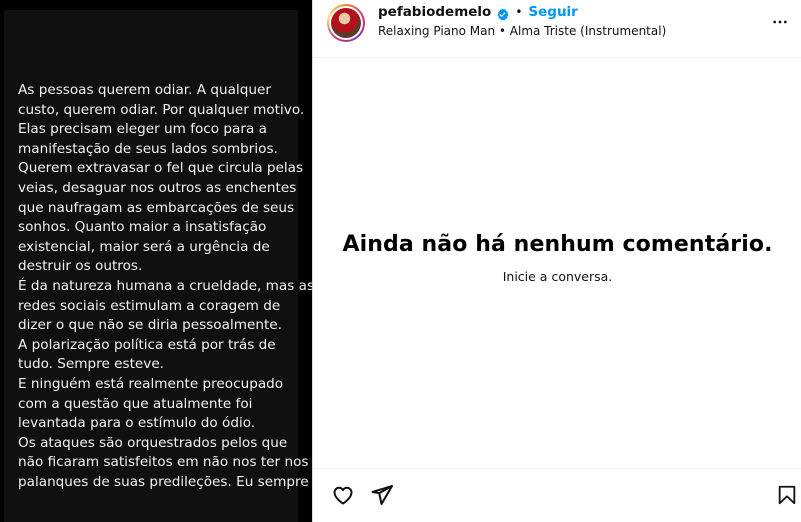 The image size is (801, 522). What do you see at coordinates (80, 266) in the screenshot?
I see `post-text-line: destruir os outros.` at bounding box center [80, 266].